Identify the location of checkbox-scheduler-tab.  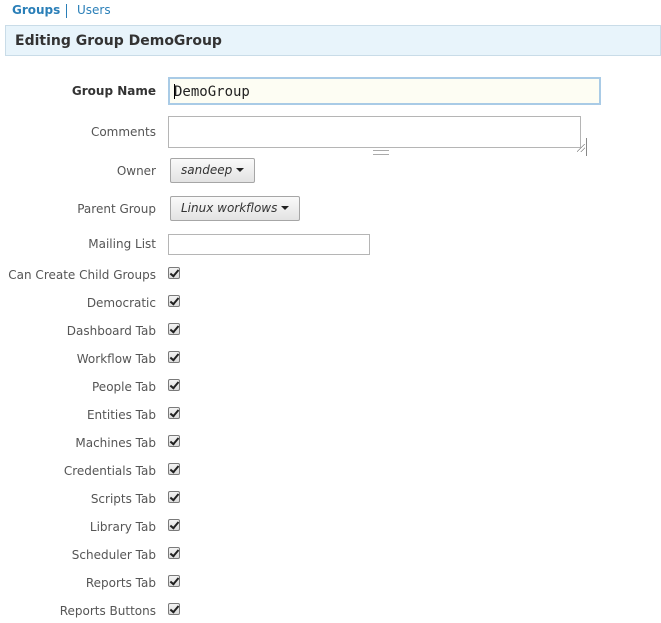
(174, 553).